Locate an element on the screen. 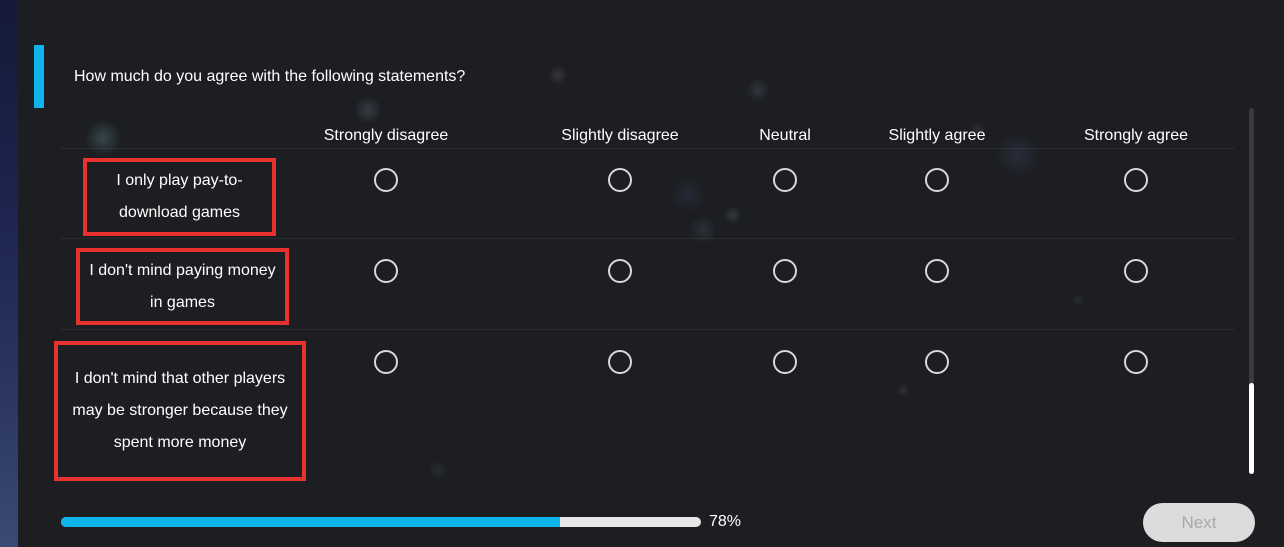 The height and width of the screenshot is (547, 1284). question-accent-bar is located at coordinates (39, 76).